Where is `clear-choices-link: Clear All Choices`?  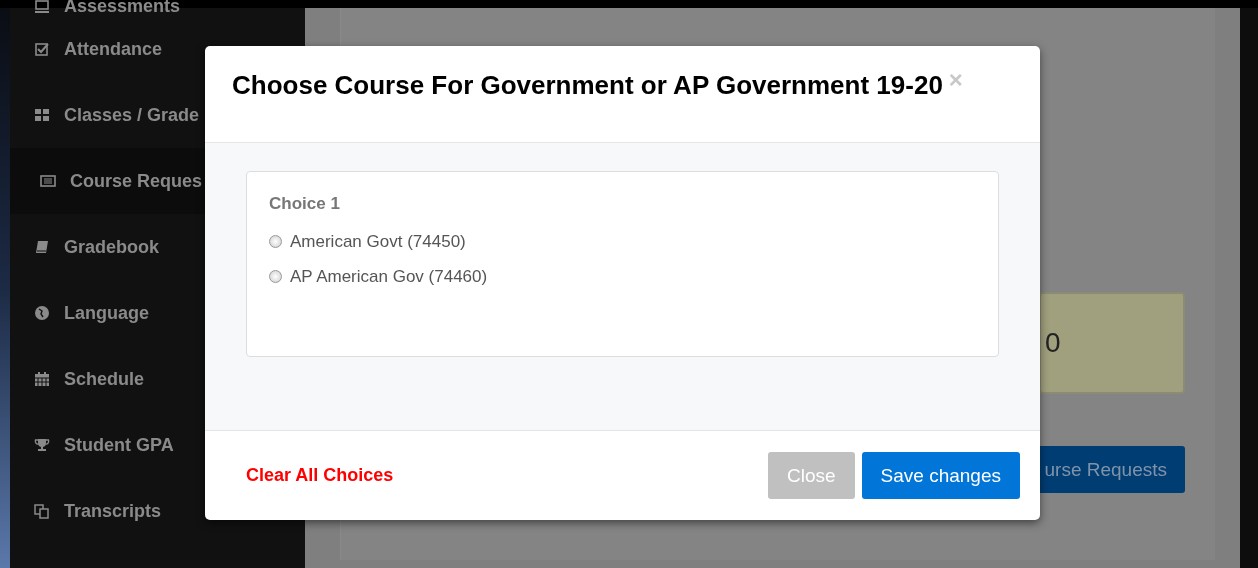 clear-choices-link: Clear All Choices is located at coordinates (320, 475).